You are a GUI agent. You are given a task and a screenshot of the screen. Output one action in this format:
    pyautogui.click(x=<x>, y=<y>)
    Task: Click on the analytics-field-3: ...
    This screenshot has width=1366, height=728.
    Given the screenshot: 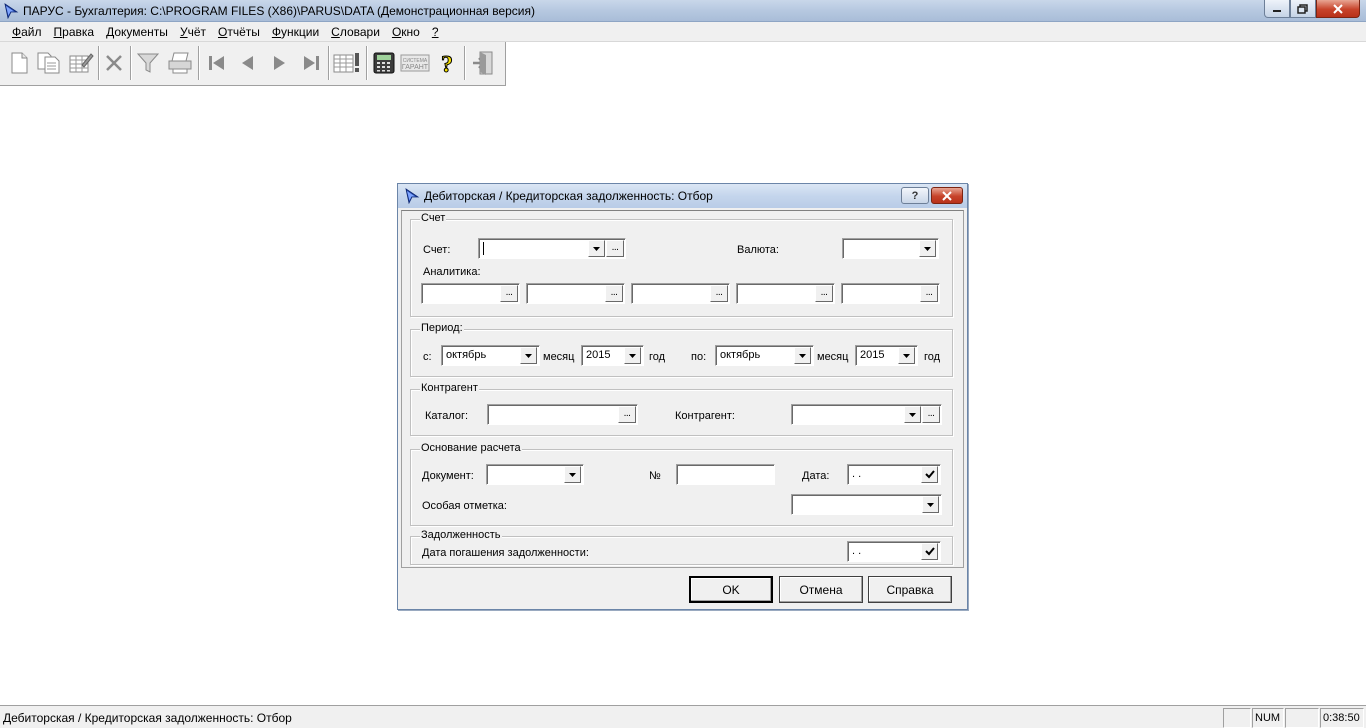 What is the action you would take?
    pyautogui.click(x=680, y=293)
    